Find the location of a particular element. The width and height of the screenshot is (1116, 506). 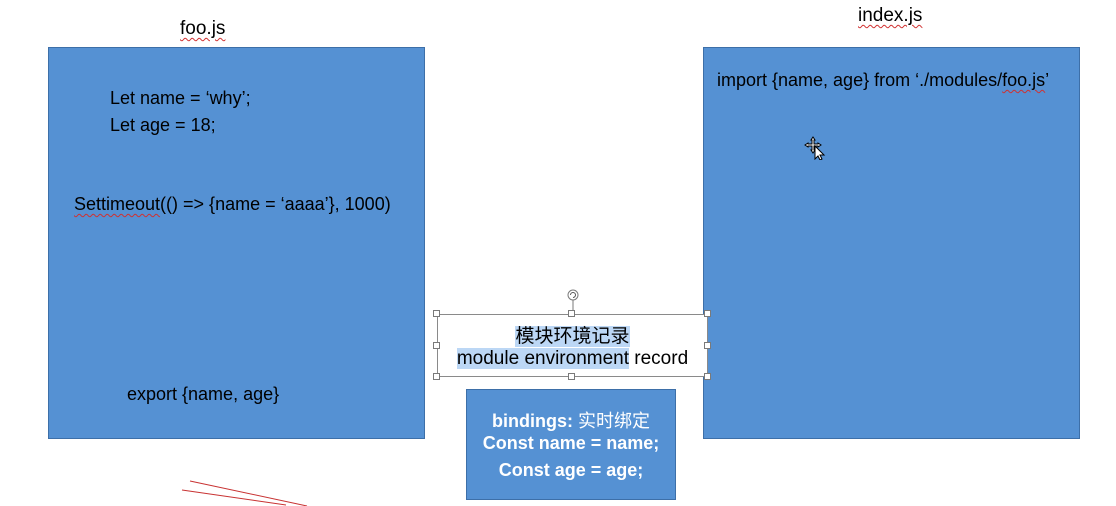

let-age-line: Let age = 18; is located at coordinates (163, 125).